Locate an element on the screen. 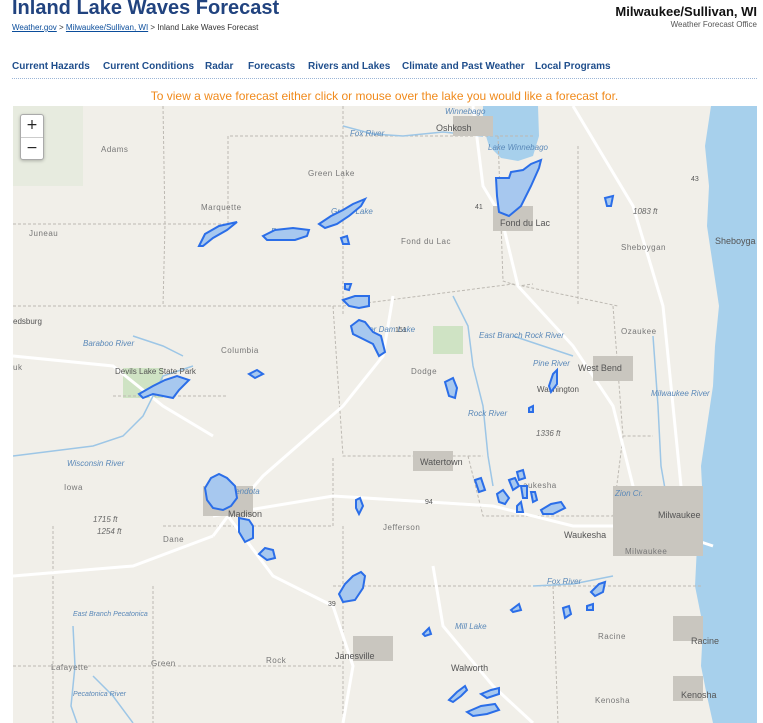 Image resolution: width=763 pixels, height=723 pixels. lake-small-fdl is located at coordinates (345, 239).